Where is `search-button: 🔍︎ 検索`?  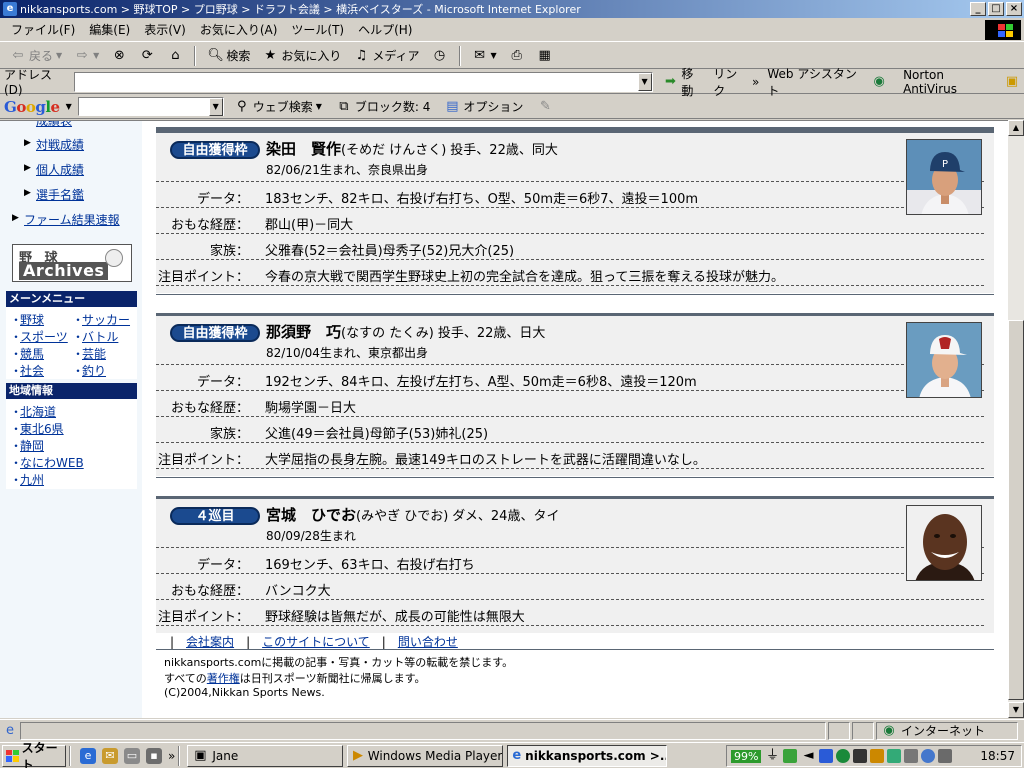
search-button: 🔍︎ 検索 is located at coordinates (228, 55).